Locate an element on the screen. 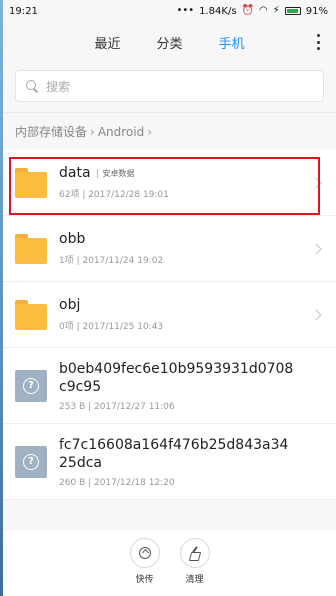  list-item-obj: obj 0项 | 2017/11/25 10:43 is located at coordinates (169, 315).